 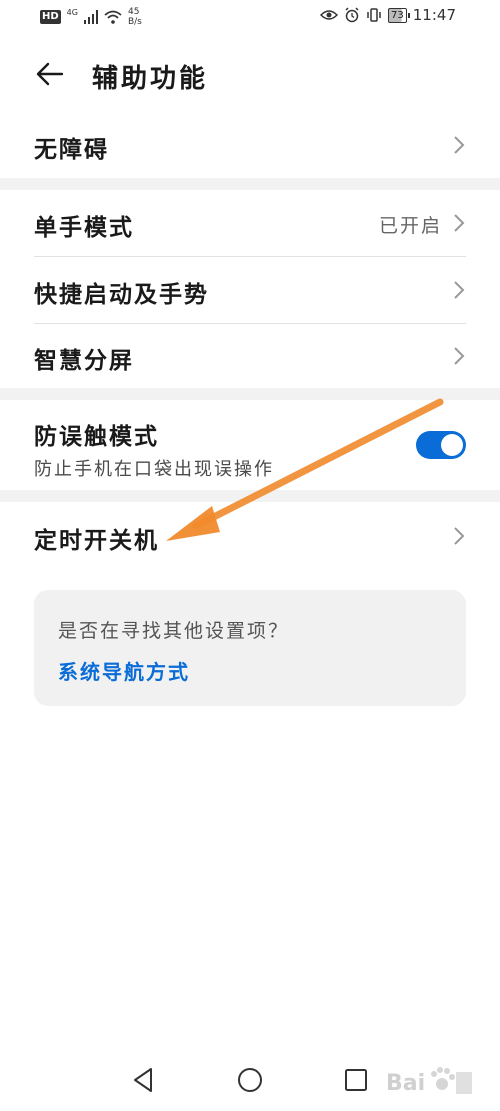 I want to click on nav-recents-icon, so click(x=356, y=1080).